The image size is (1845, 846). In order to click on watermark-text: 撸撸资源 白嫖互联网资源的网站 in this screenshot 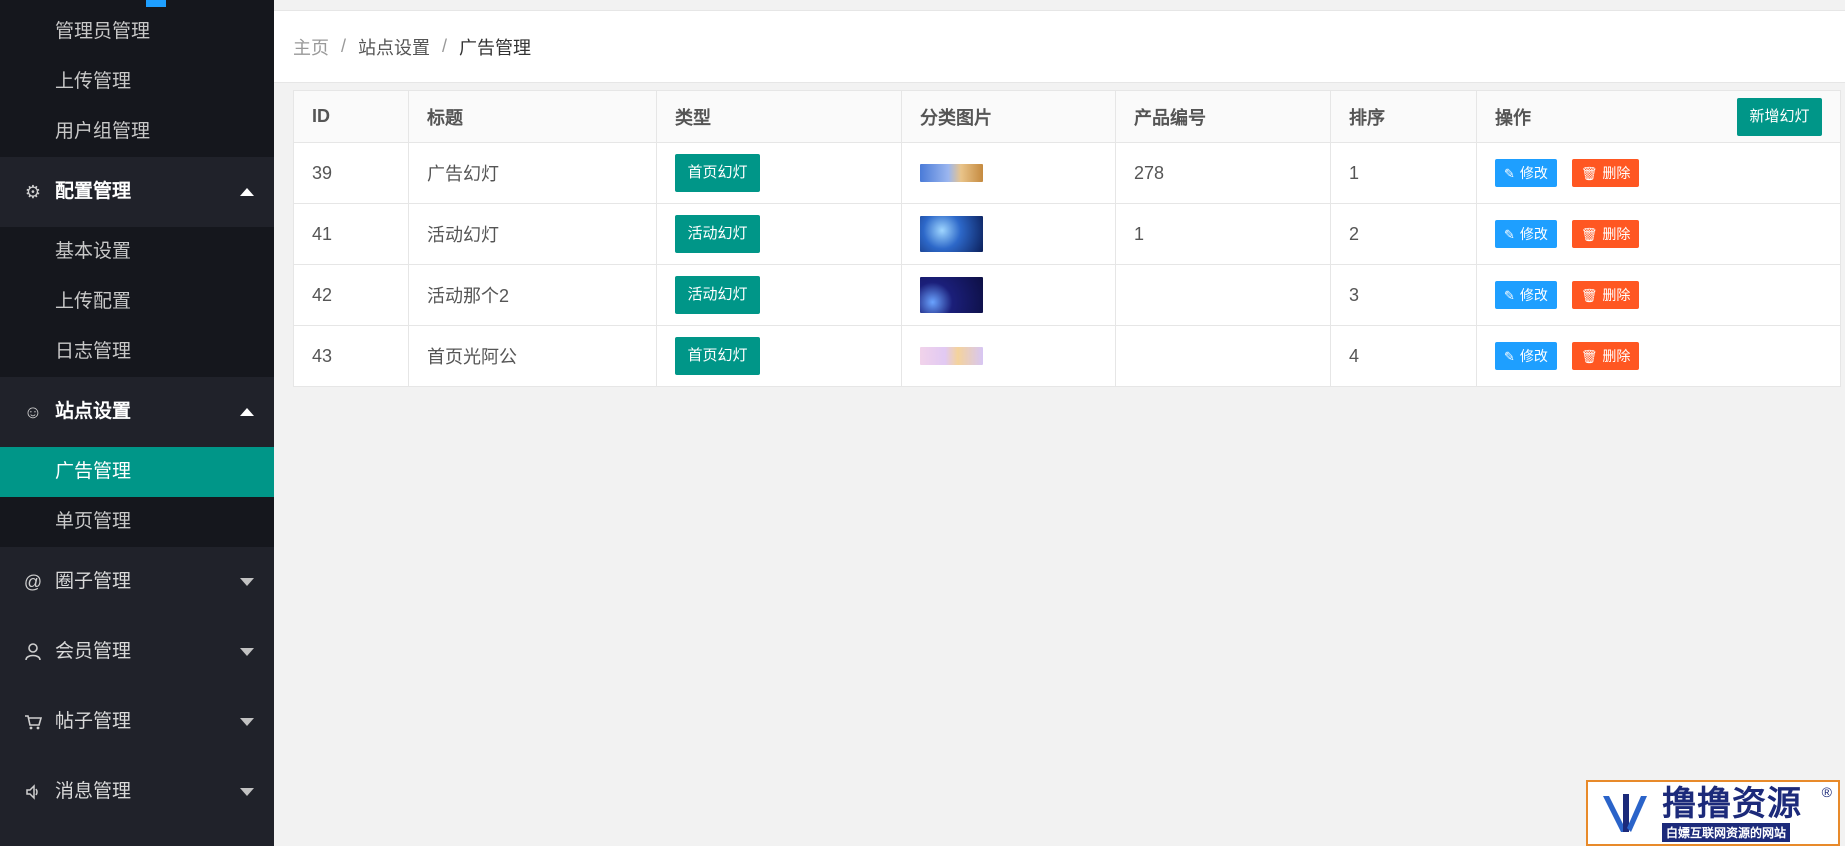, I will do `click(1750, 813)`.